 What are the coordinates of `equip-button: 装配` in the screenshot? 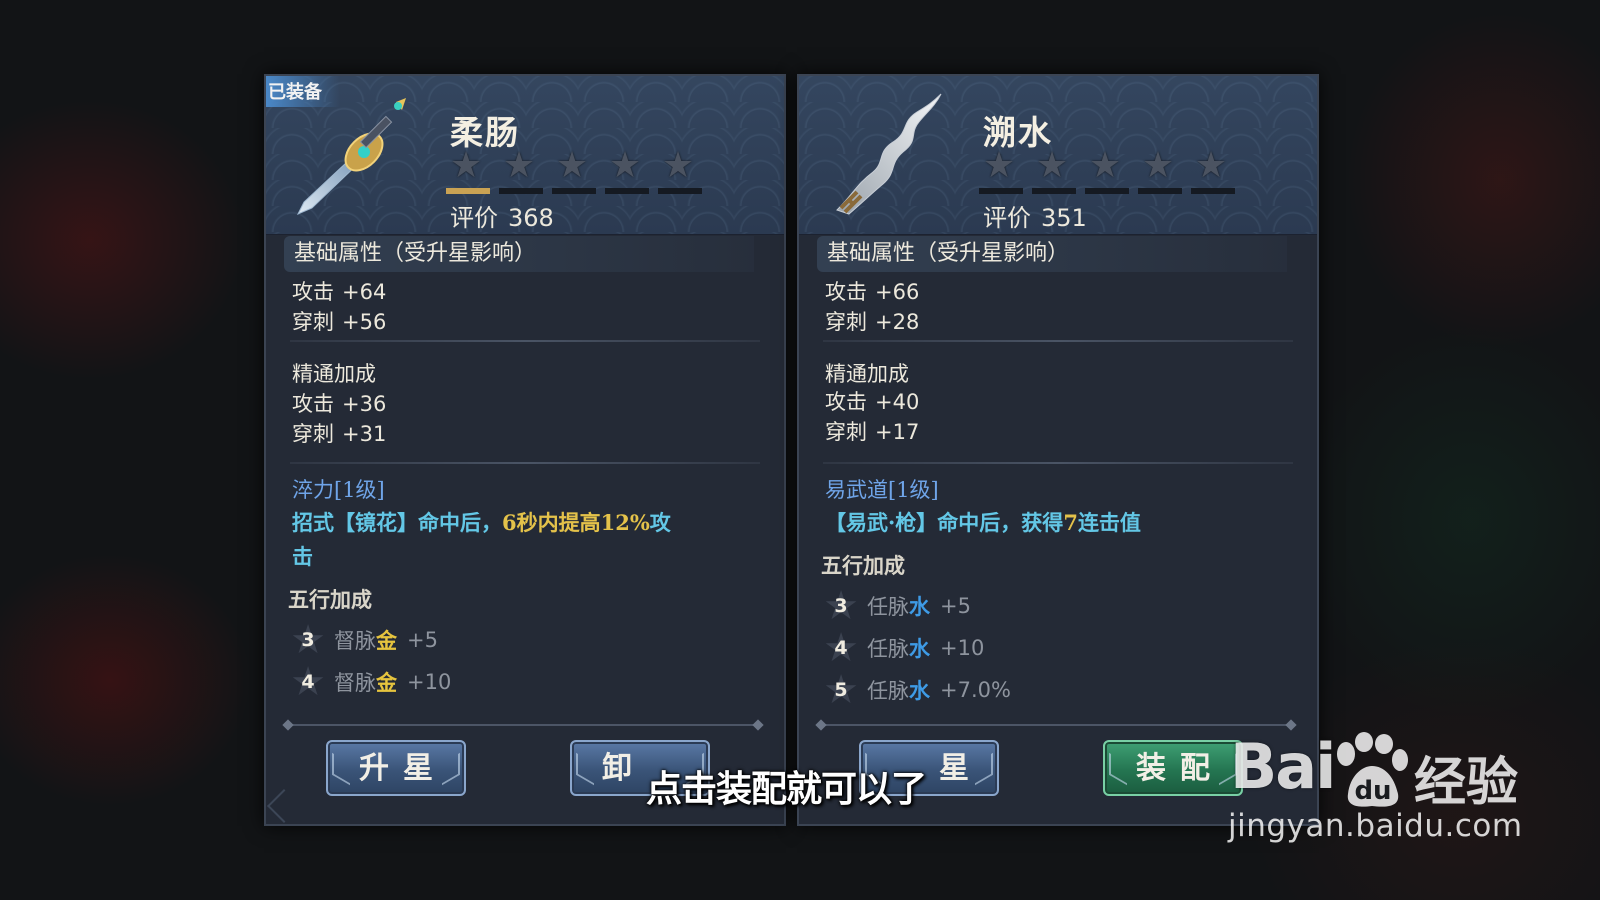 It's located at (1173, 768).